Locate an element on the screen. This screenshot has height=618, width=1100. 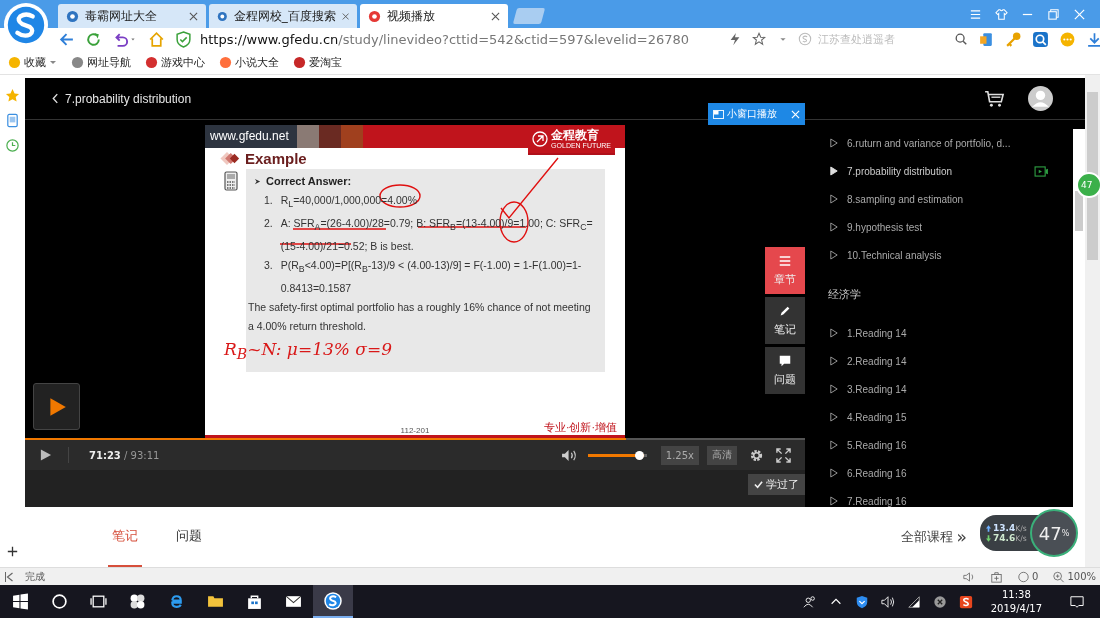
memory-percent: 47% is located at coordinates (1054, 533).